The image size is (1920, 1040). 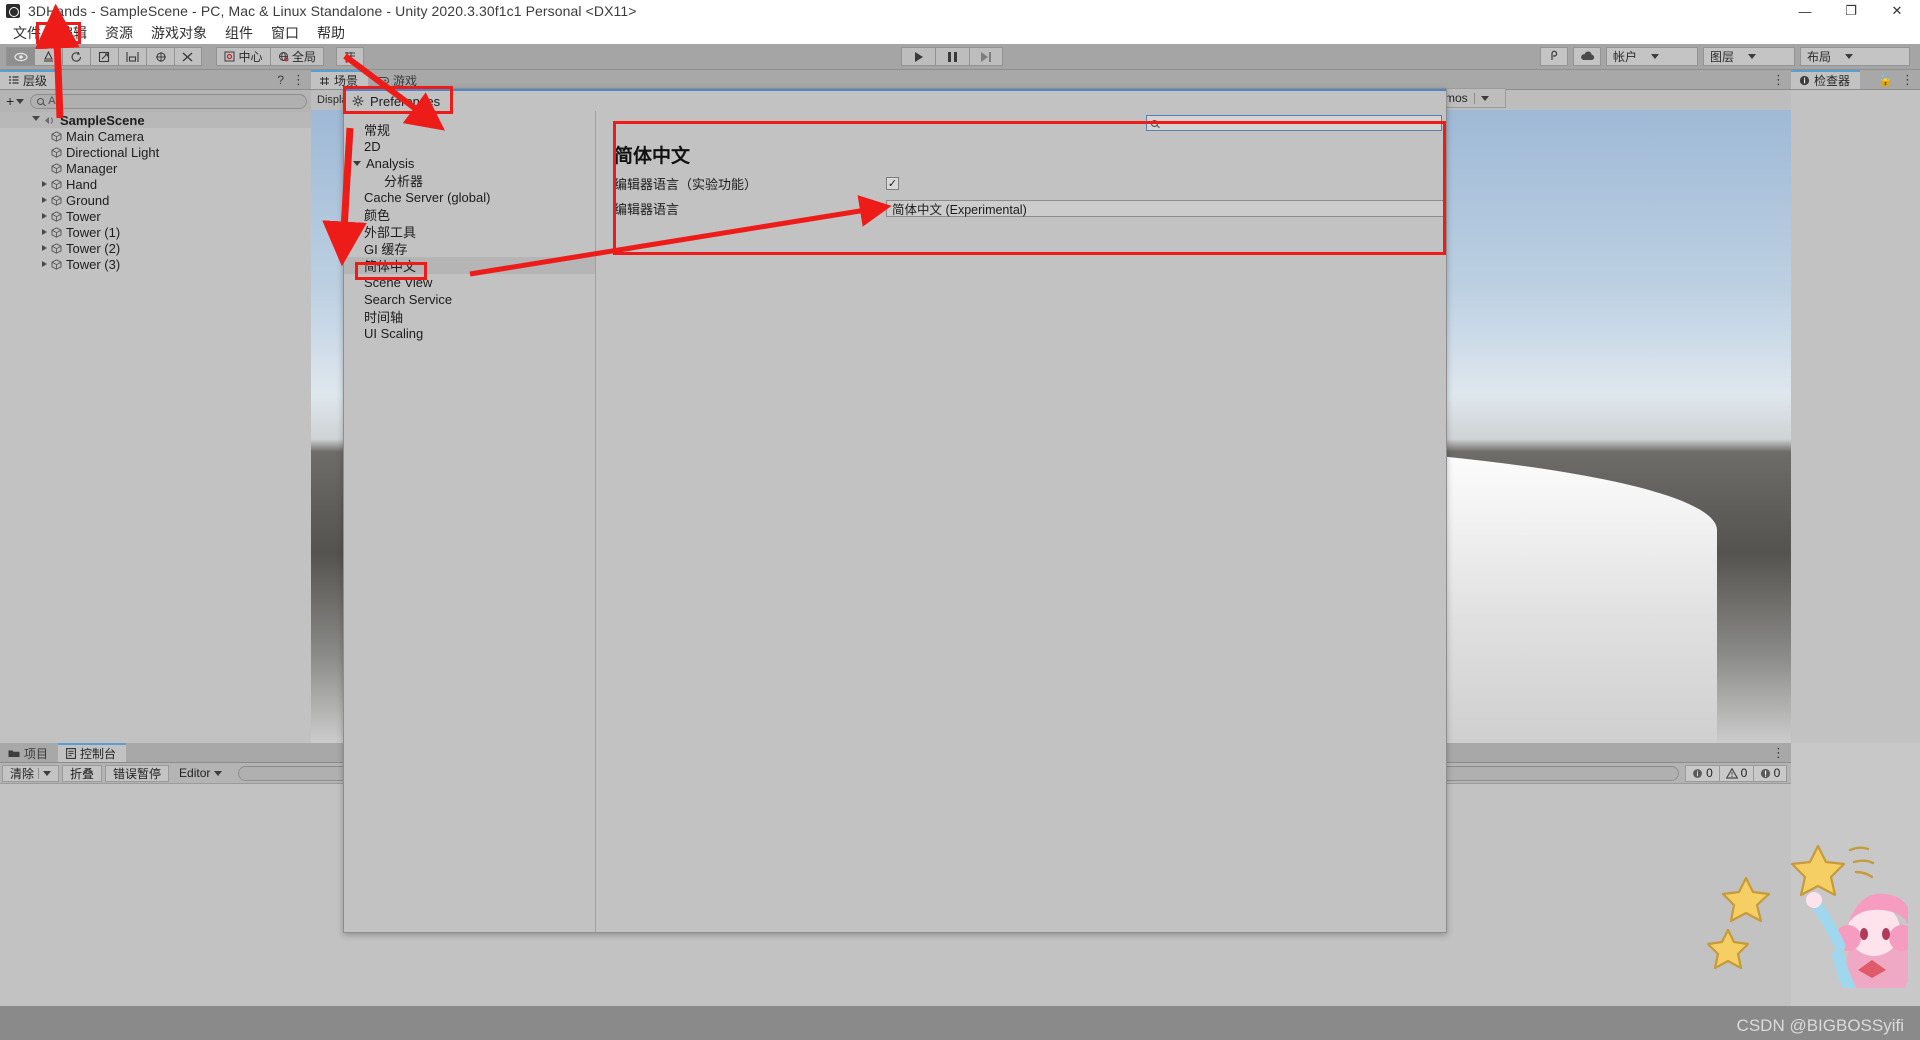 I want to click on space-toggle-button: 全局, so click(x=297, y=56).